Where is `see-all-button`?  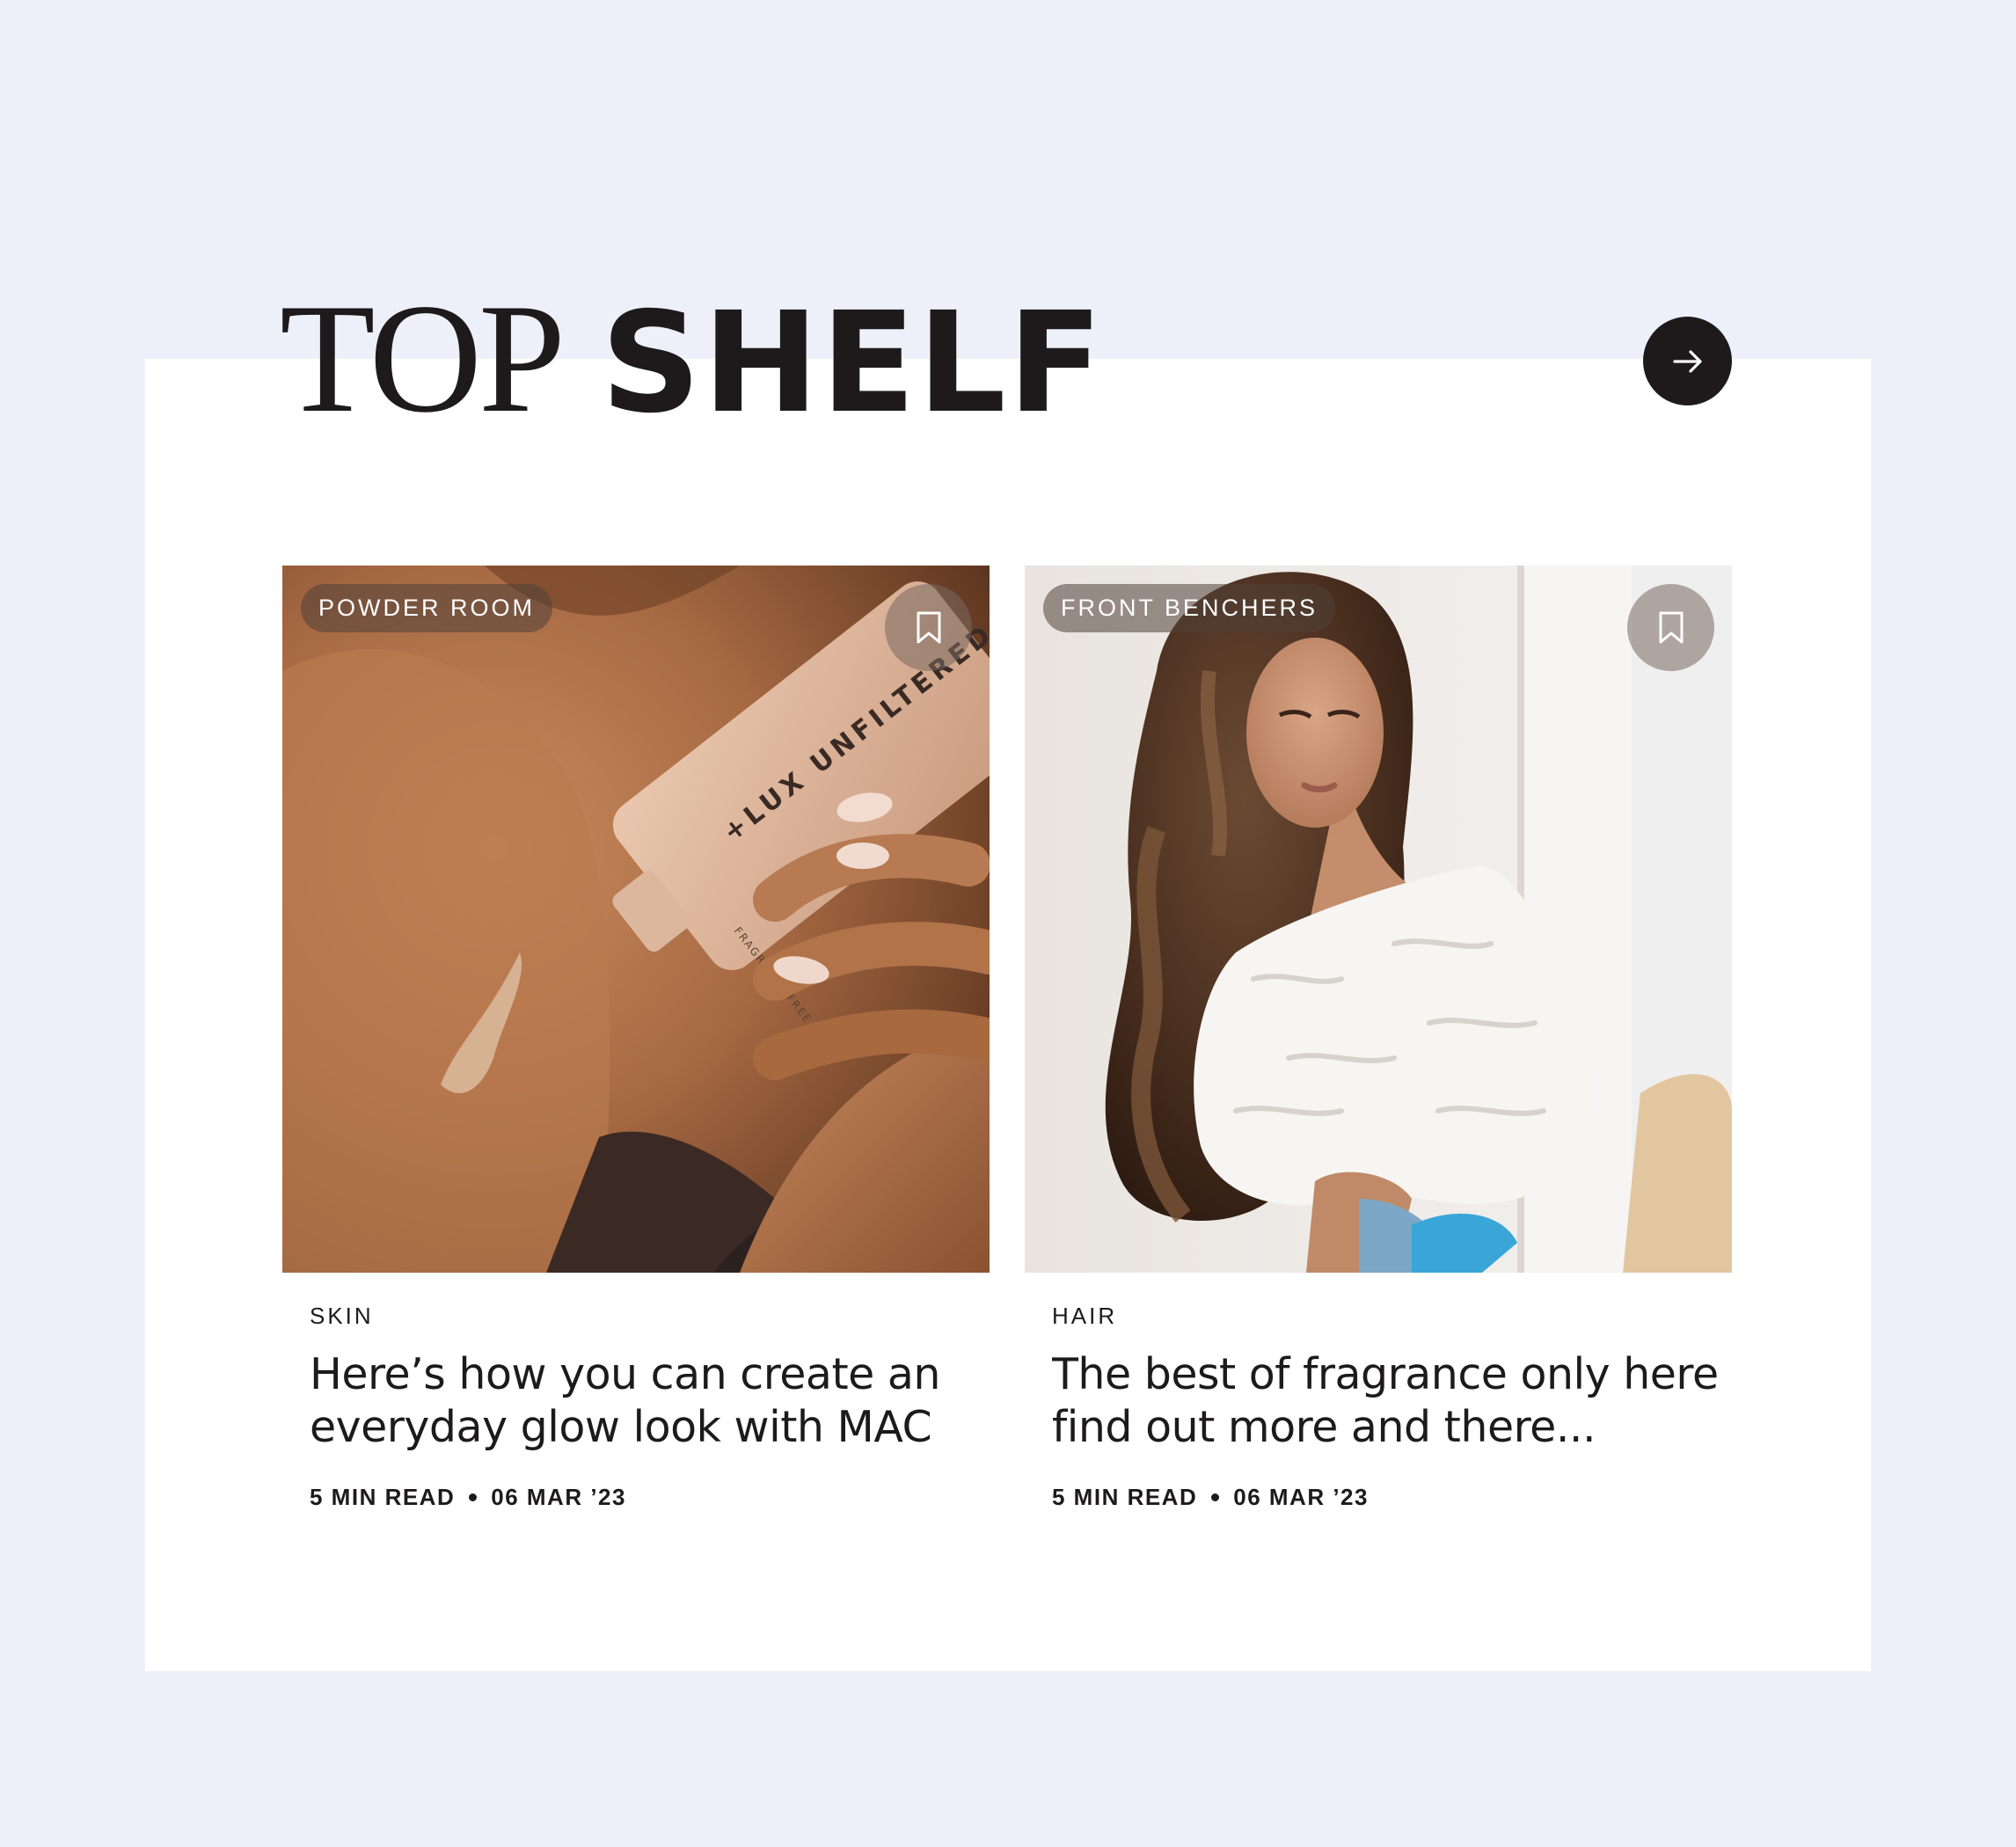
see-all-button is located at coordinates (1687, 361).